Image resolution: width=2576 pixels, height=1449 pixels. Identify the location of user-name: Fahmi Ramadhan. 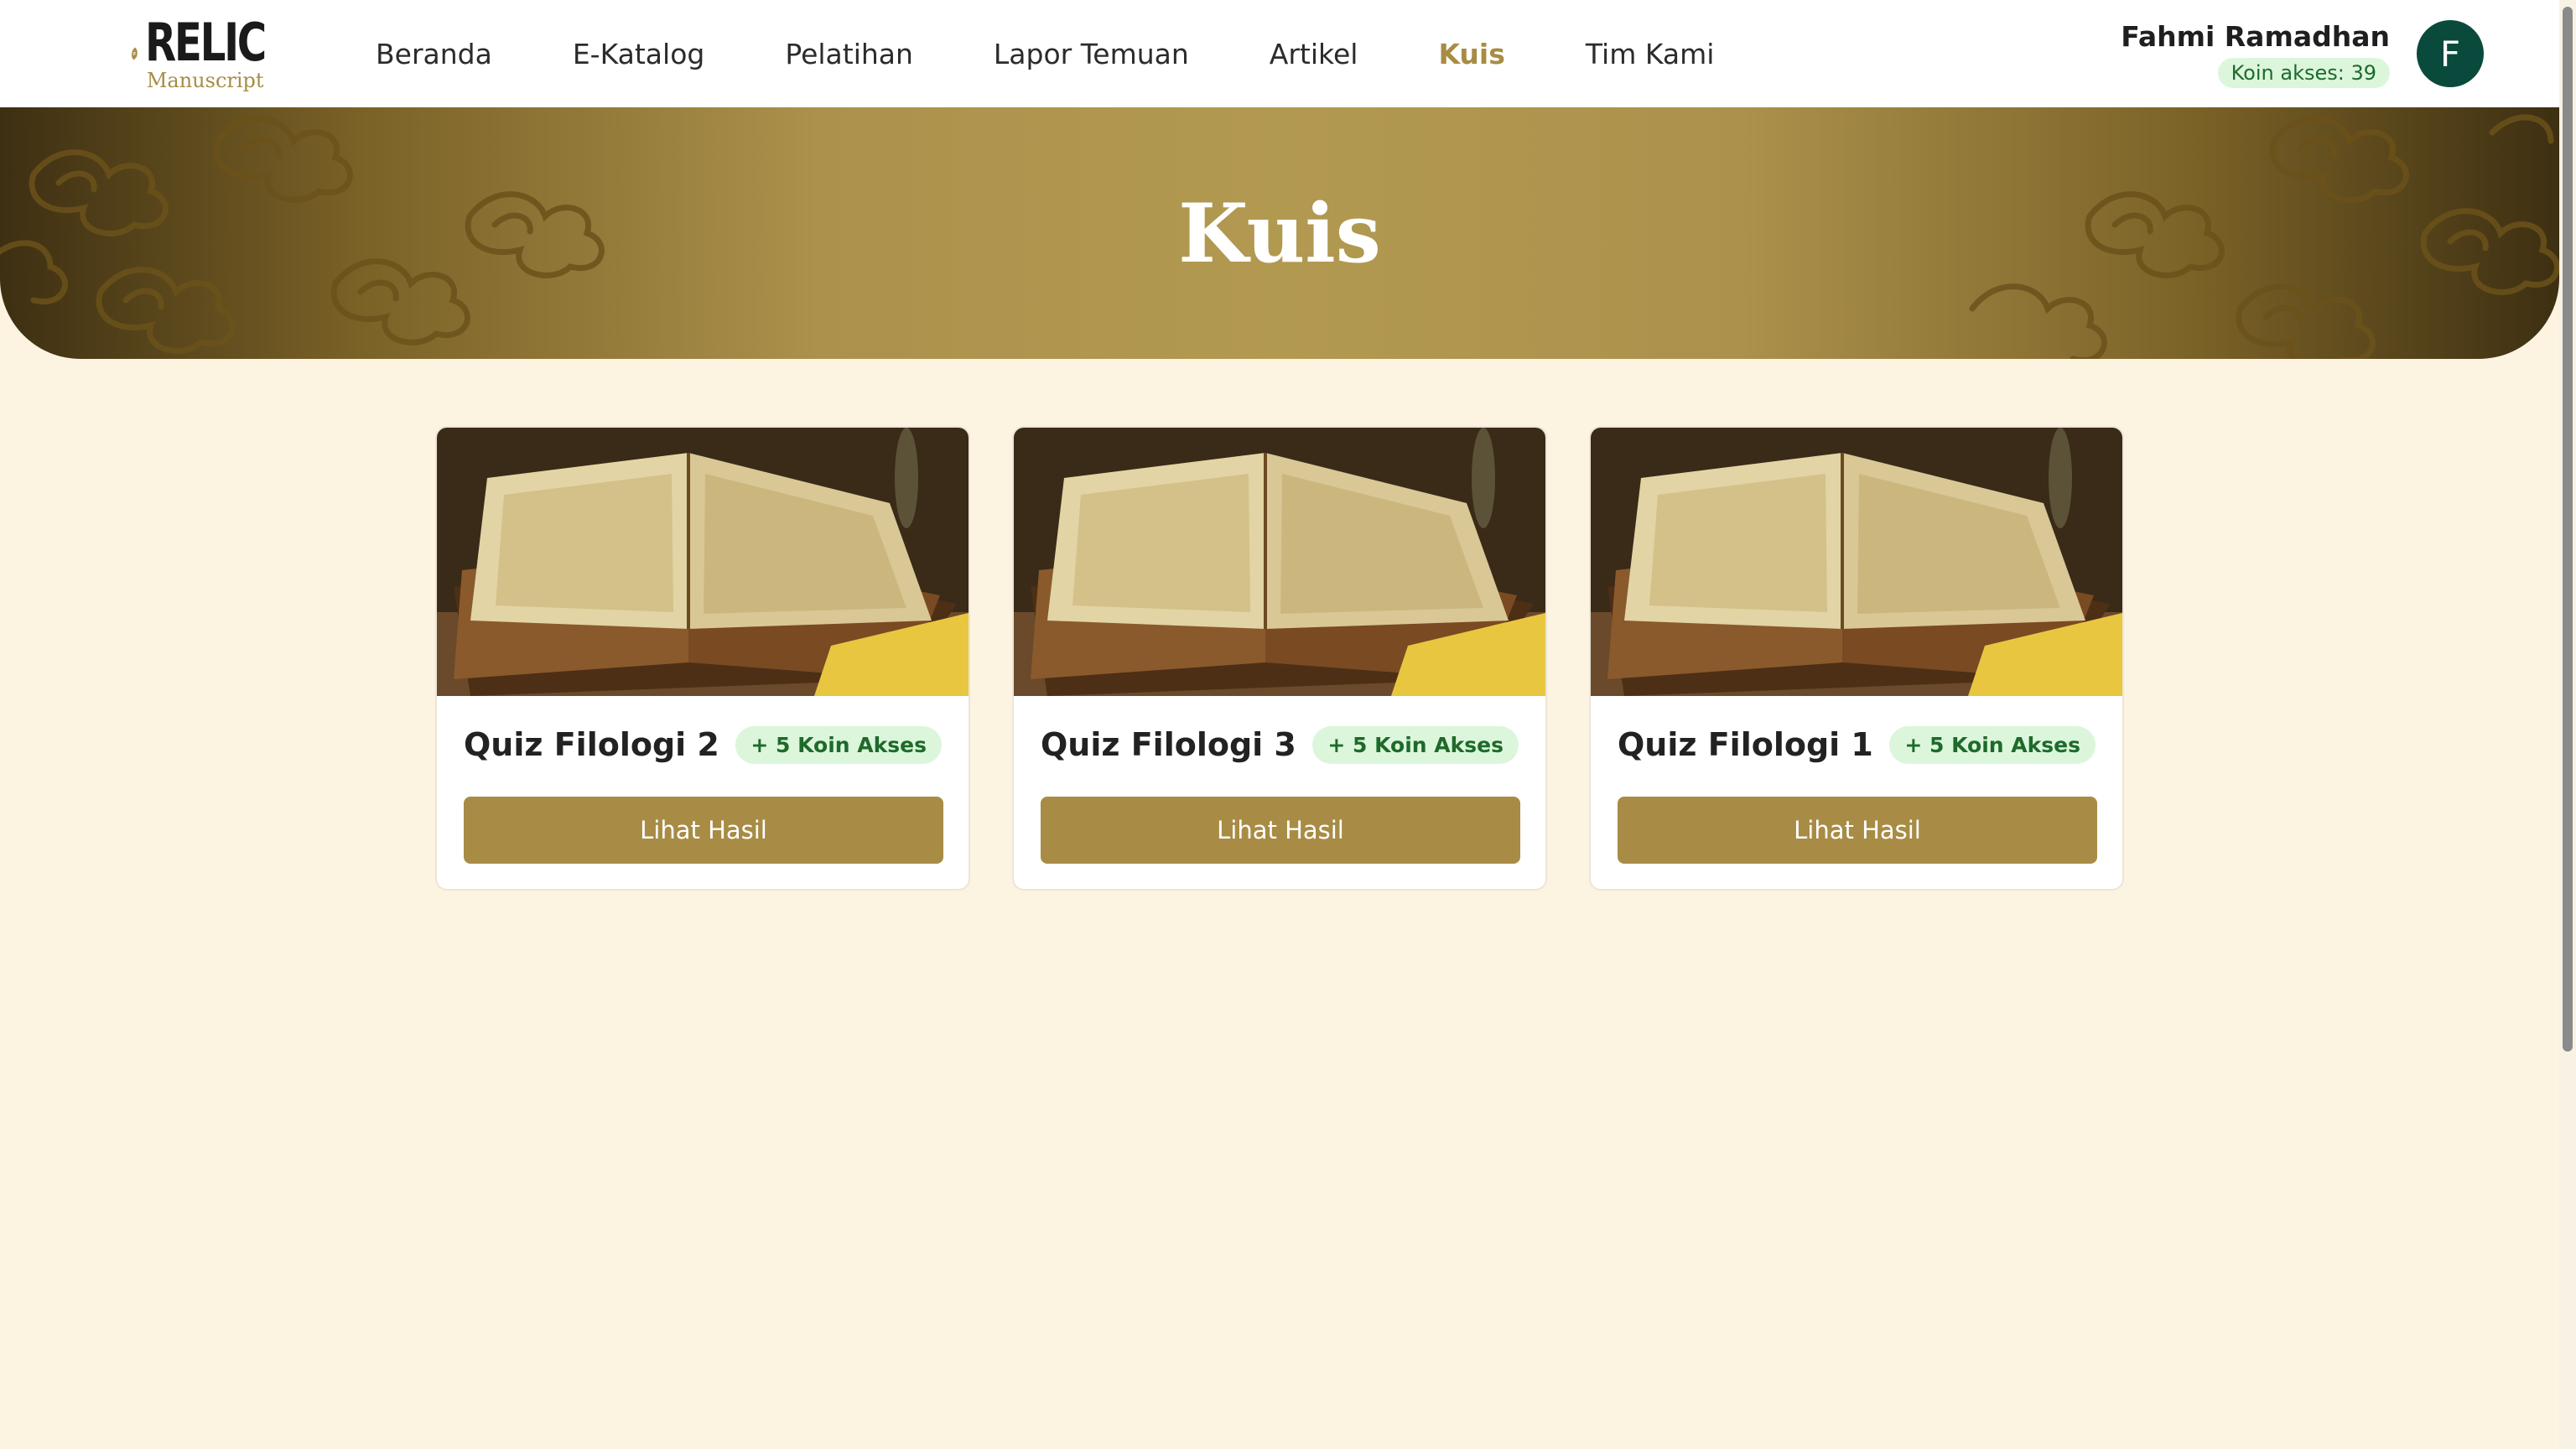
(2255, 36).